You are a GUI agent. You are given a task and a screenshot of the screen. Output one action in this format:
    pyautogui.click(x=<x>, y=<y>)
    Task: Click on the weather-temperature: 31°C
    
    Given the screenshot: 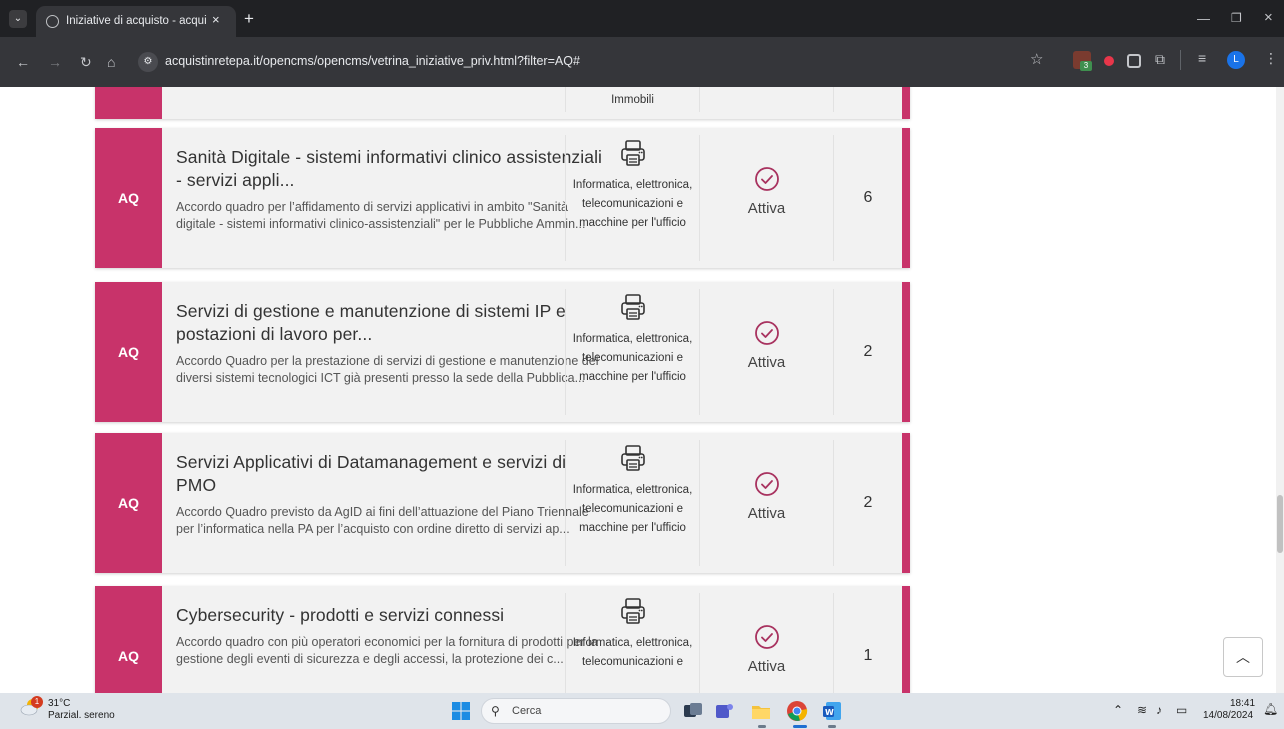 What is the action you would take?
    pyautogui.click(x=59, y=703)
    